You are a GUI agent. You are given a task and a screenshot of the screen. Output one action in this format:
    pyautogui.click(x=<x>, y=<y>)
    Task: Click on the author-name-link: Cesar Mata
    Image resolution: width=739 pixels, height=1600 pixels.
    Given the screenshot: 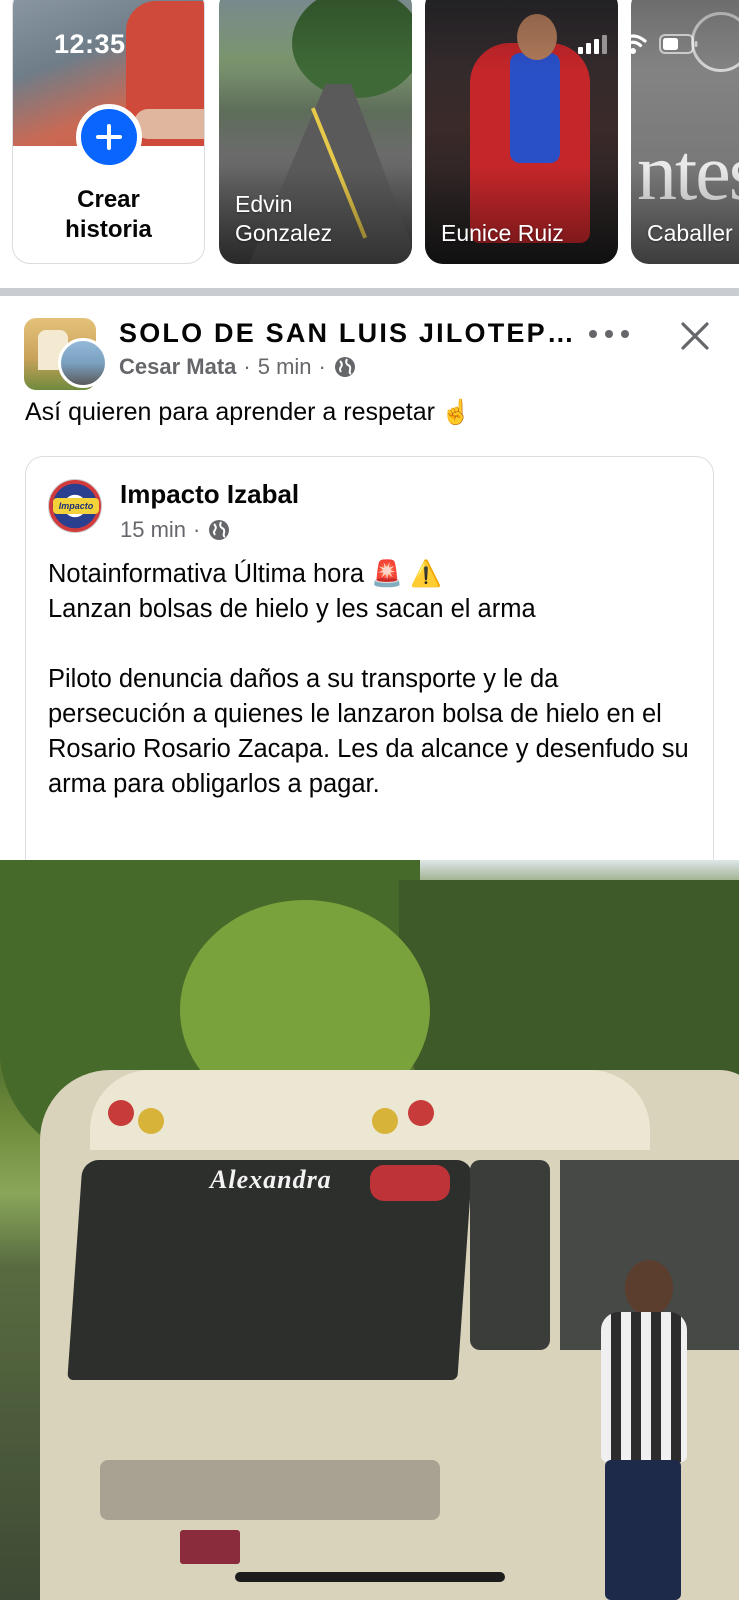 What is the action you would take?
    pyautogui.click(x=177, y=367)
    